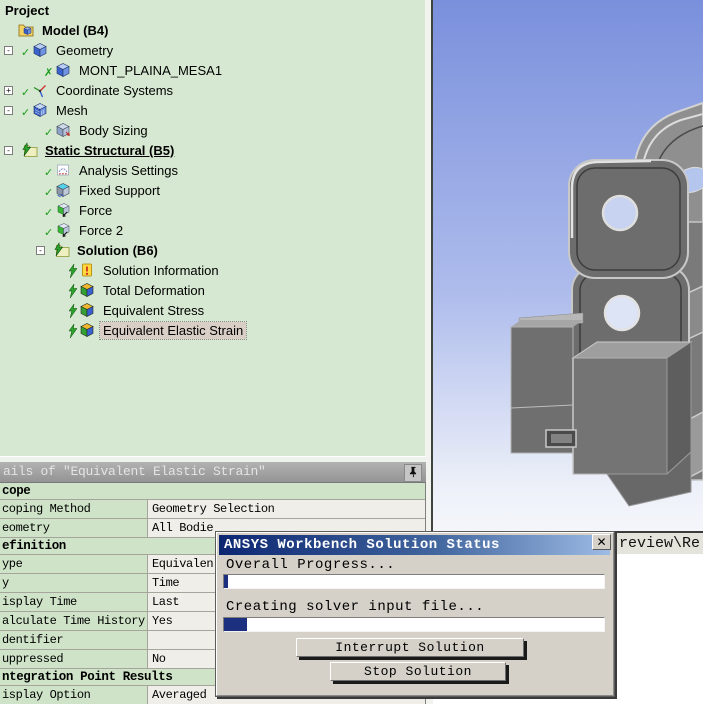 The width and height of the screenshot is (703, 704). I want to click on details-category-cope: cope, so click(212, 491).